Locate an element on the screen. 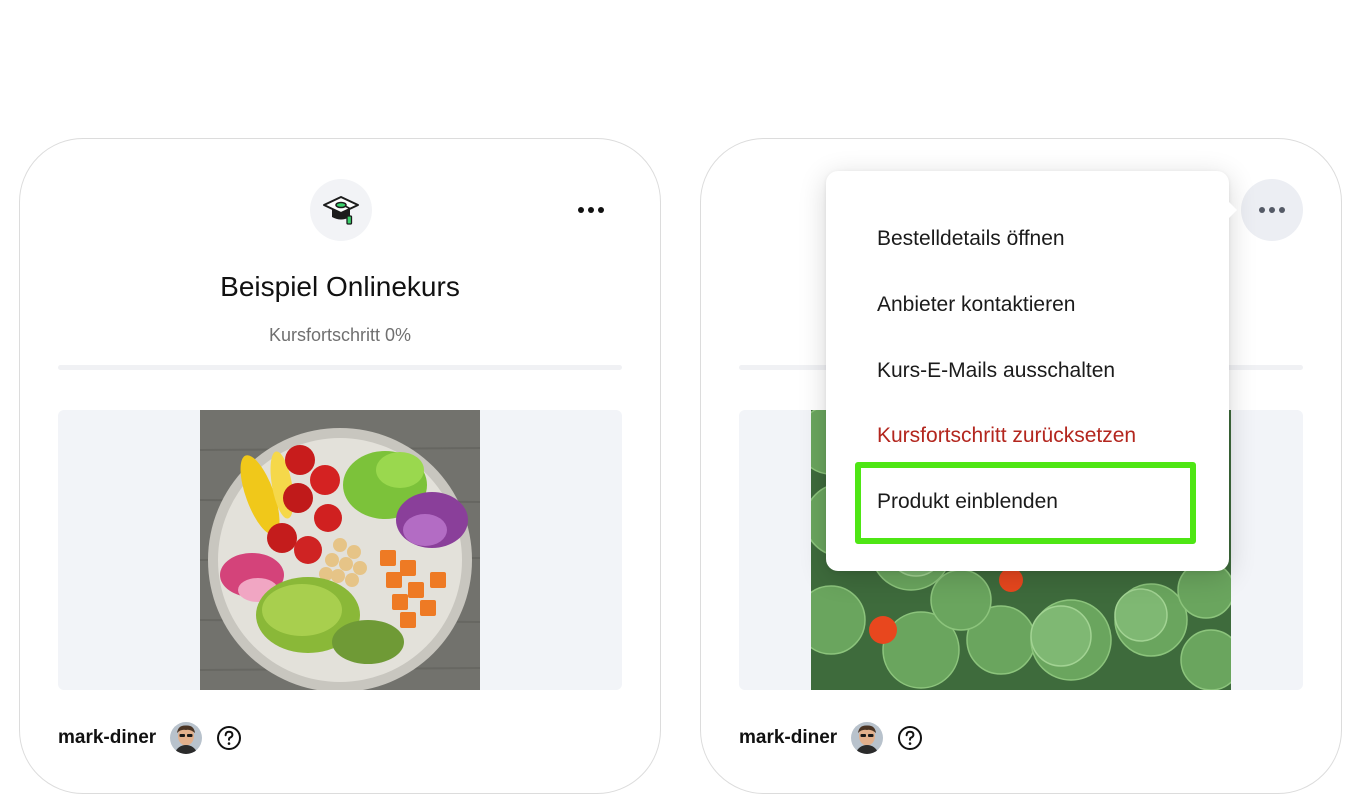 This screenshot has width=1348, height=808. course-title: Beispiel Onlinekurs is located at coordinates (340, 286).